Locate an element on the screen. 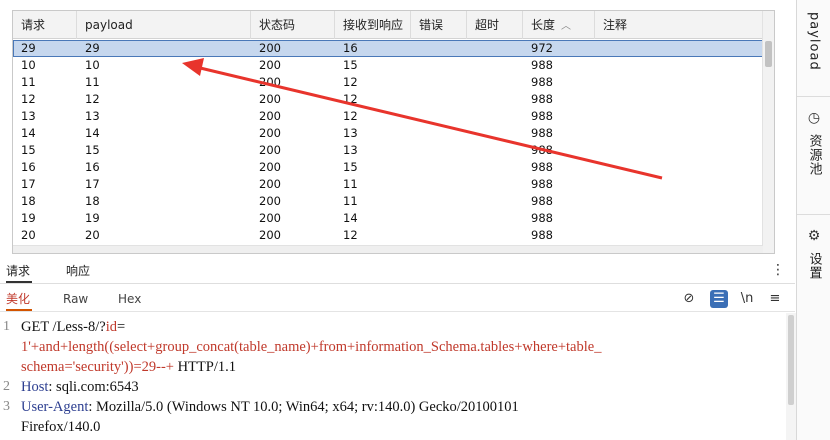 This screenshot has height=440, width=830. table-row: 10 10 200 15 988 is located at coordinates (388, 65).